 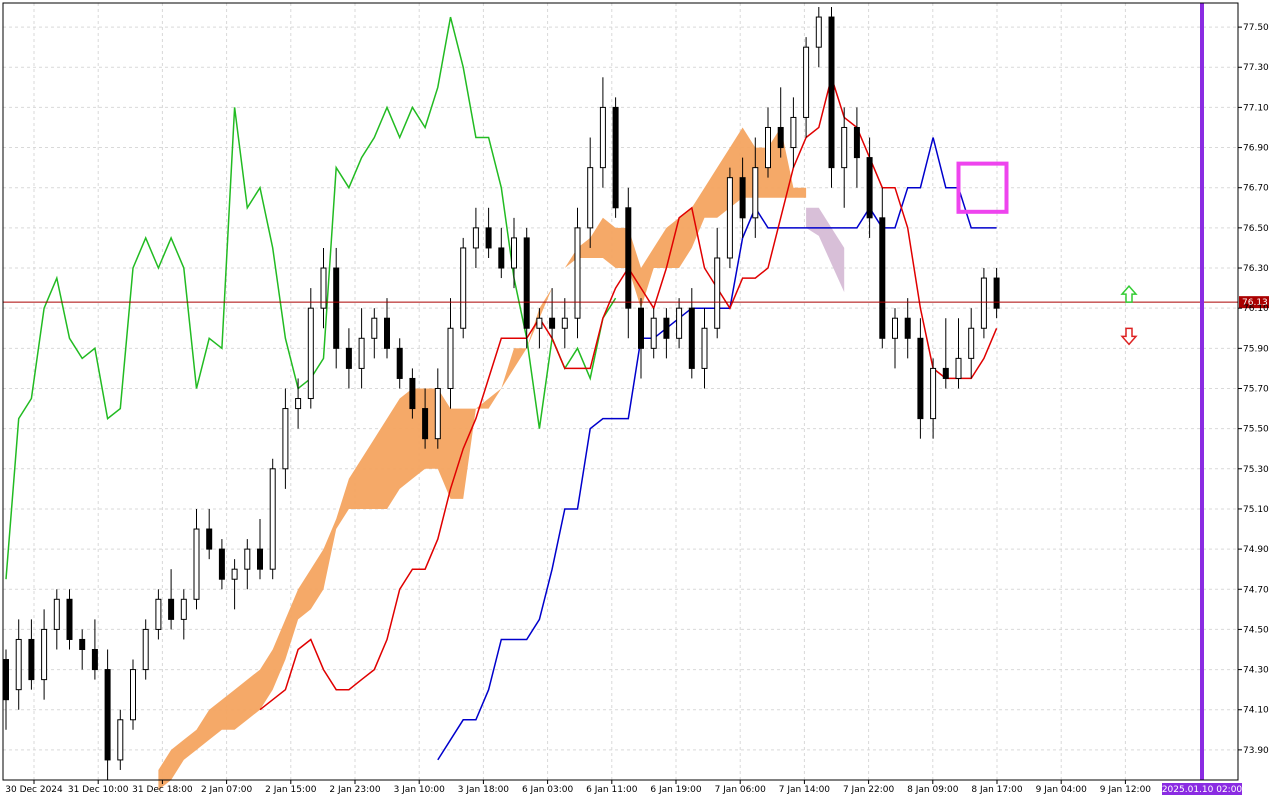 I want to click on y-tick-label: 74.10, so click(x=1256, y=711).